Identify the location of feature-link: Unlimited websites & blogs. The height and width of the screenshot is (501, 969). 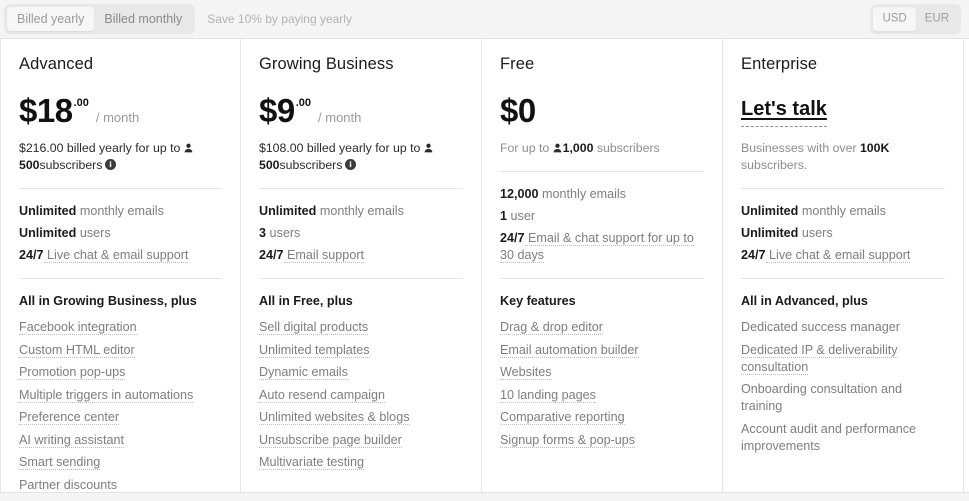
(334, 417).